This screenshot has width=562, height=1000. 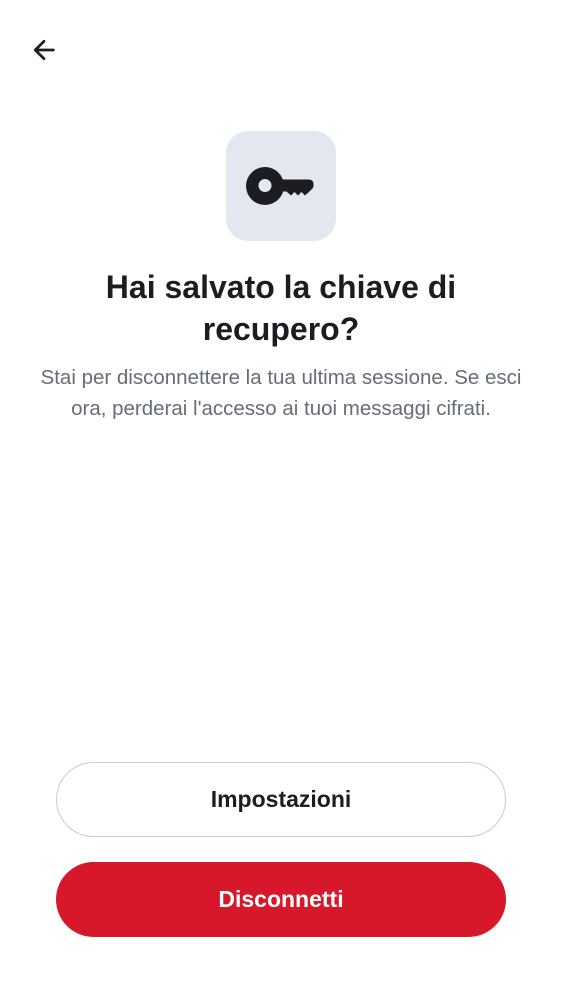 I want to click on key-icon-tile, so click(x=281, y=186).